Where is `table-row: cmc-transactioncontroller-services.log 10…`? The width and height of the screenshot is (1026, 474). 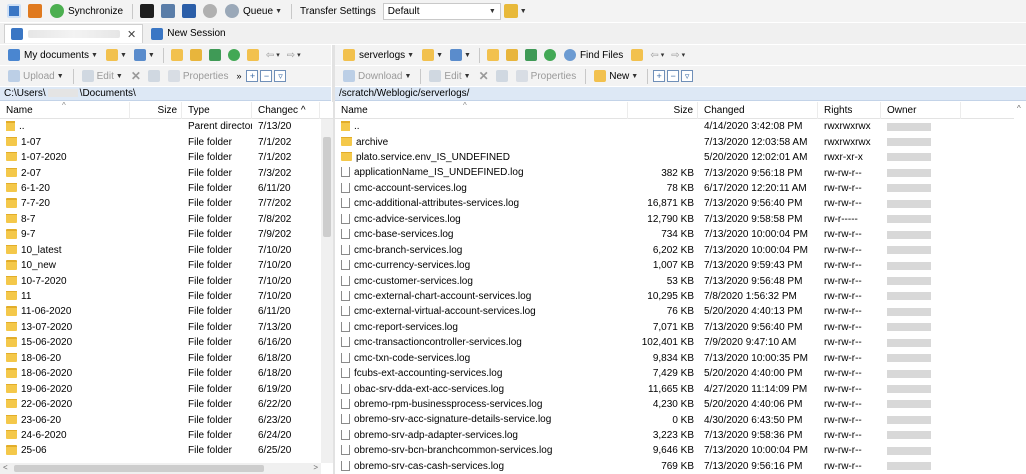 table-row: cmc-transactioncontroller-services.log 10… is located at coordinates (680, 342).